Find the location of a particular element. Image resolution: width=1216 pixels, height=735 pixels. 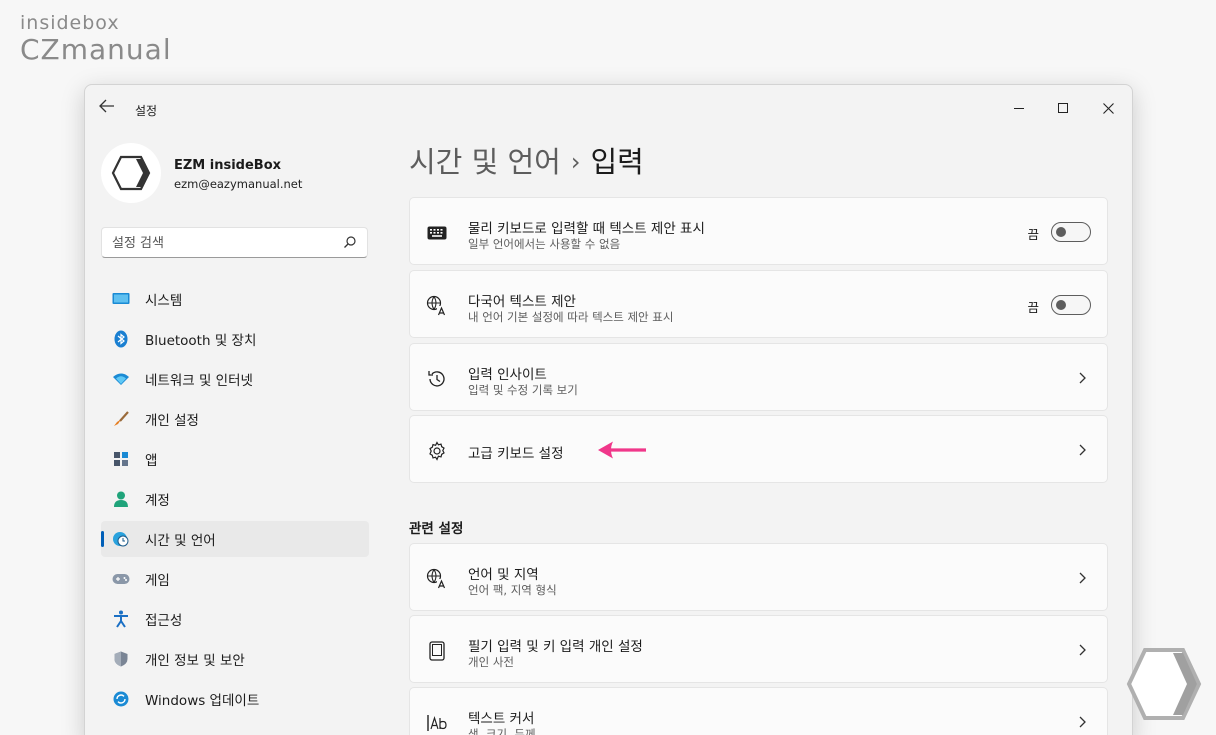

app-title: 설정 is located at coordinates (146, 111).